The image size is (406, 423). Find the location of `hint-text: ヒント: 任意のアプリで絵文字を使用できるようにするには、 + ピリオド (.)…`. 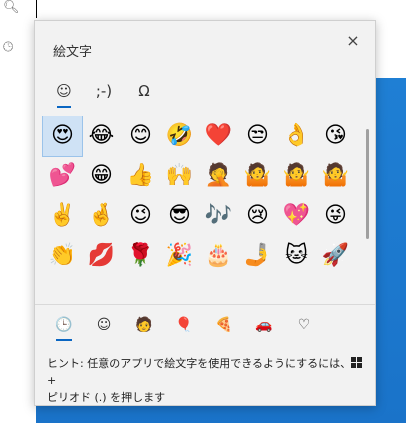

hint-text: ヒント: 任意のアプリで絵文字を使用できるようにするには、 + ピリオド (.)… is located at coordinates (205, 380).